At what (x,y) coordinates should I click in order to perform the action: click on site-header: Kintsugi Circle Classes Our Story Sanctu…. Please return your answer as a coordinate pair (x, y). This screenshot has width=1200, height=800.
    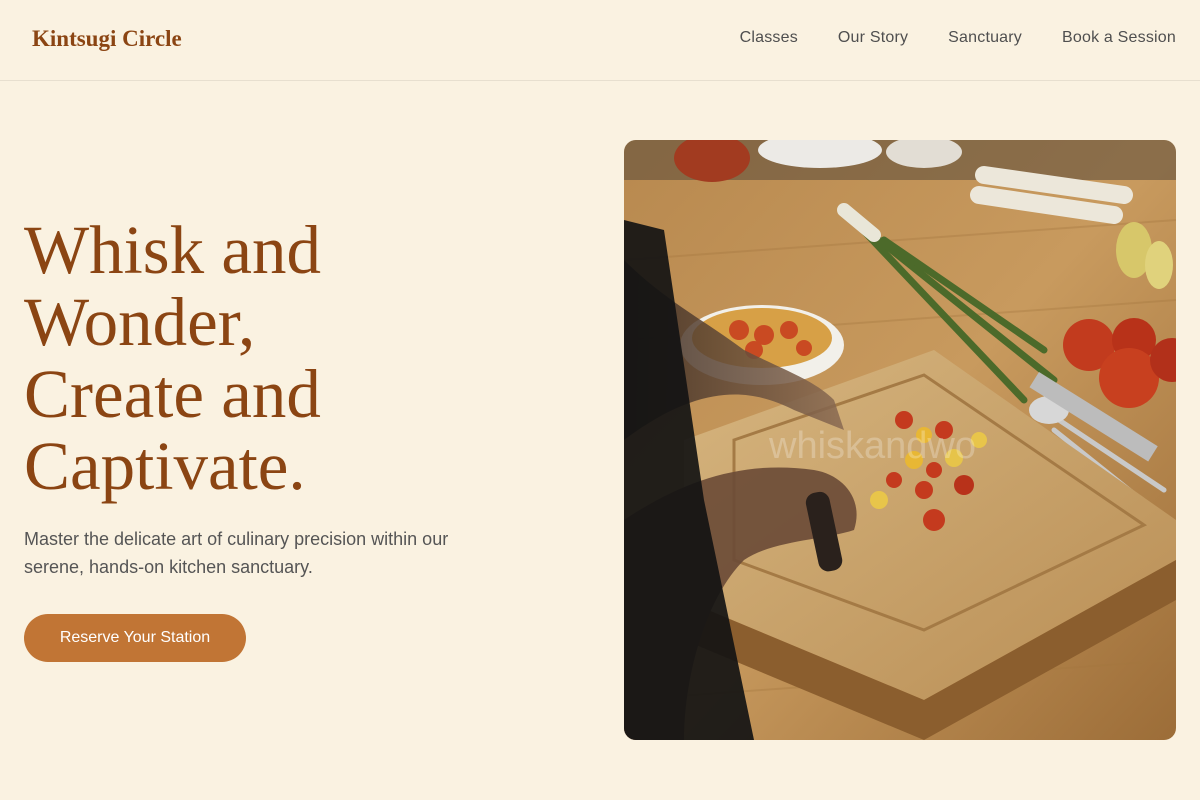
    Looking at the image, I should click on (600, 40).